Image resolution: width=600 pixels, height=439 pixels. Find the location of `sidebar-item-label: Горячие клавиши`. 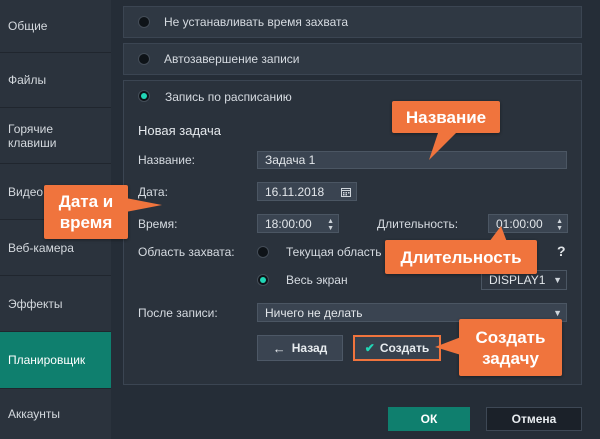

sidebar-item-label: Горячие клавиши is located at coordinates (32, 135).